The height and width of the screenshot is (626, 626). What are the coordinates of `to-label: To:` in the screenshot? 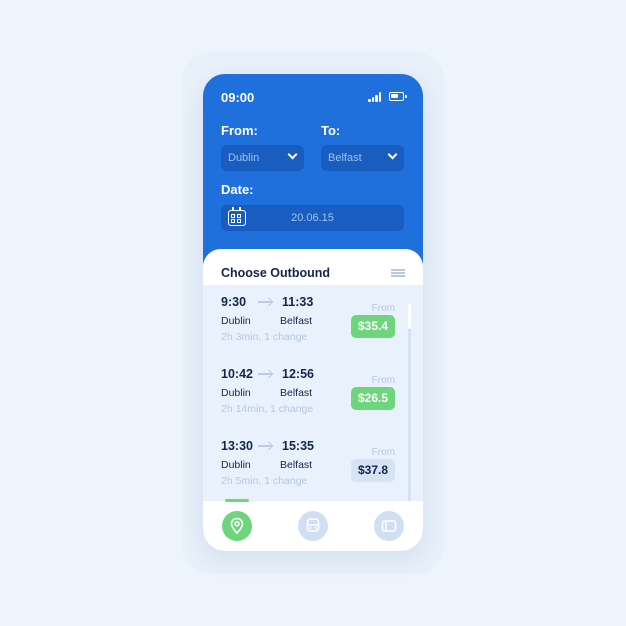 It's located at (331, 130).